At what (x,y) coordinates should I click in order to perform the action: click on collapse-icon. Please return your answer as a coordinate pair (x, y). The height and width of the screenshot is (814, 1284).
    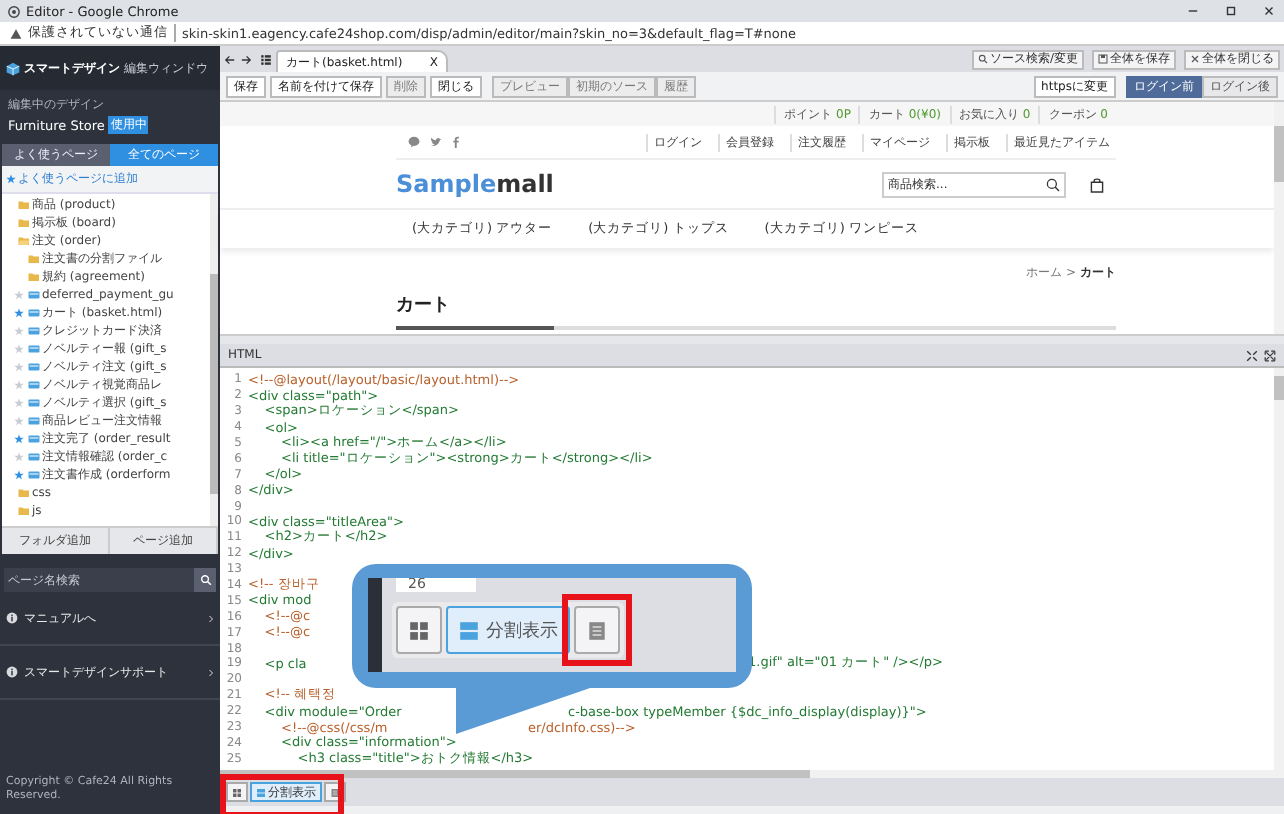
    Looking at the image, I should click on (1252, 355).